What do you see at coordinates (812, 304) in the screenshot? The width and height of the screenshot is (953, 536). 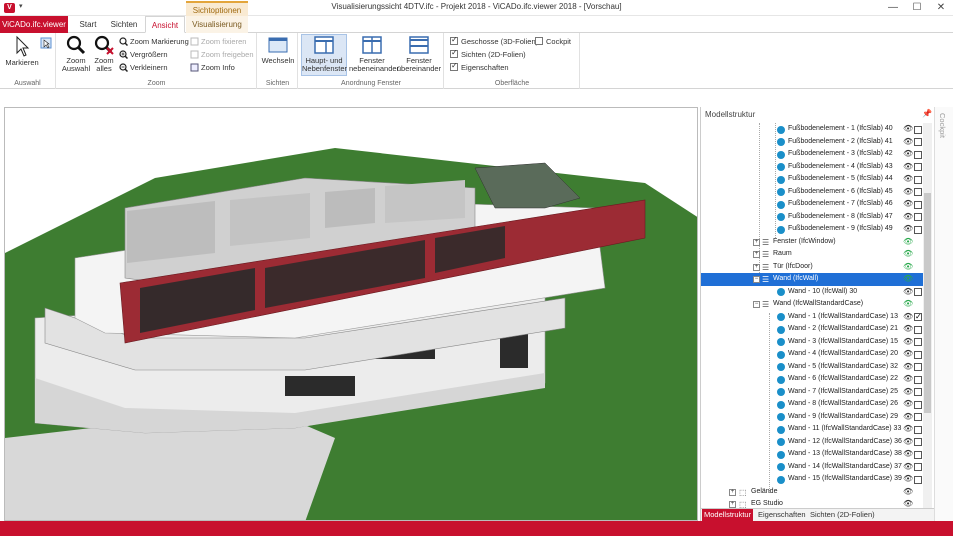 I see `tree-row: − ☰ Wand (IfcWallStandardCase) 👁` at bounding box center [812, 304].